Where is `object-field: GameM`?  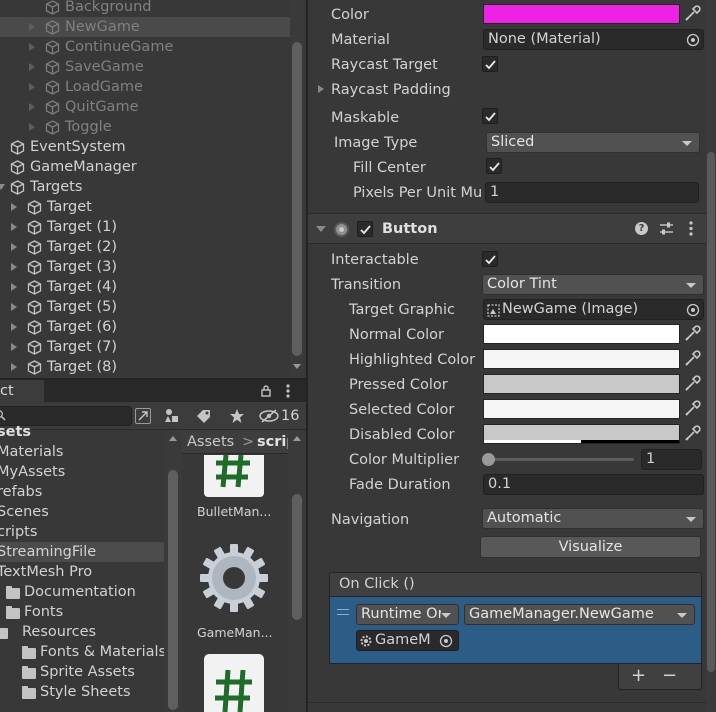
object-field: GameM is located at coordinates (407, 640).